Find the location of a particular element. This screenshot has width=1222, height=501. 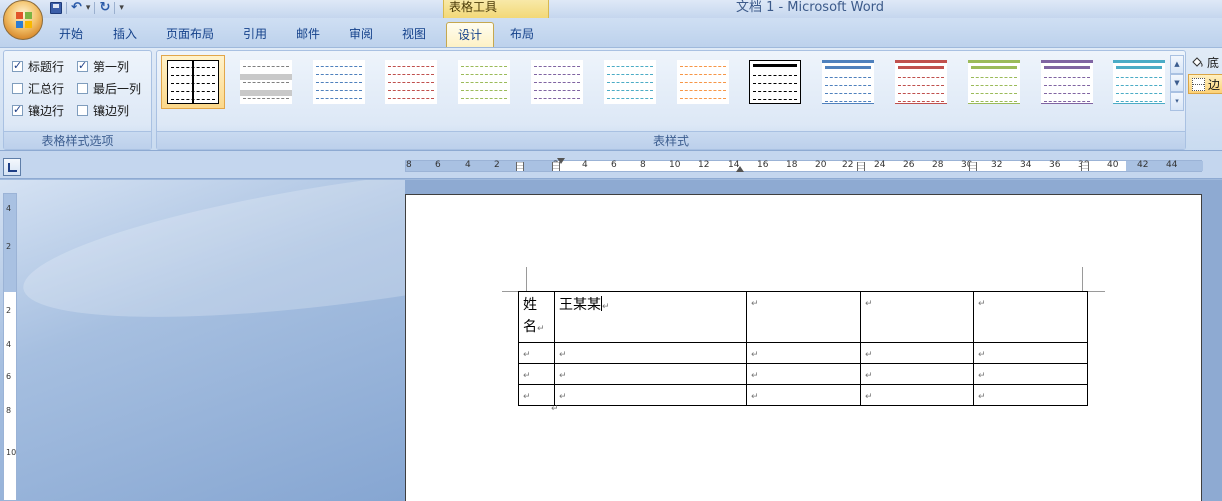

header-row-option: 标题行 is located at coordinates (38, 66).